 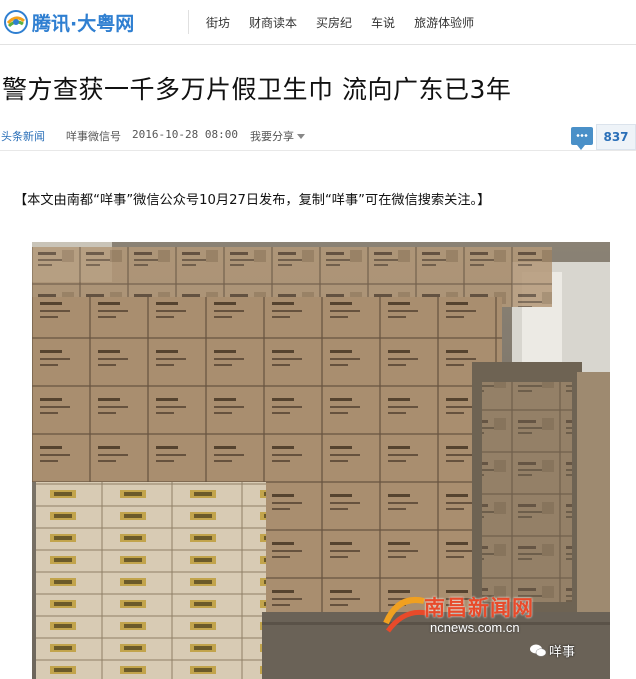 What do you see at coordinates (301, 136) in the screenshot?
I see `chevron-down-icon` at bounding box center [301, 136].